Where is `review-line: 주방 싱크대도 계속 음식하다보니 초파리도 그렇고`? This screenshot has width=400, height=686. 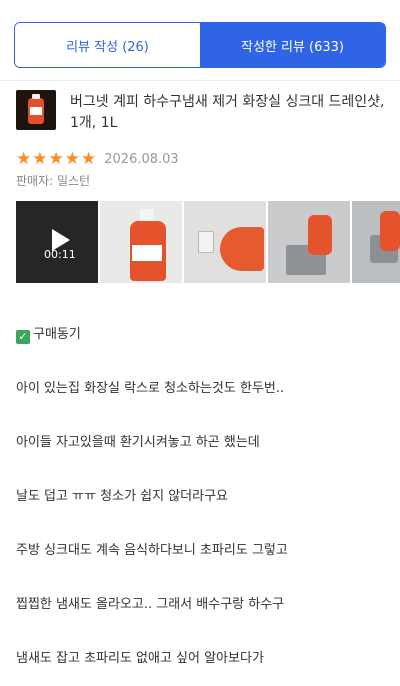 review-line: 주방 싱크대도 계속 음식하다보니 초파리도 그렇고 is located at coordinates (152, 550).